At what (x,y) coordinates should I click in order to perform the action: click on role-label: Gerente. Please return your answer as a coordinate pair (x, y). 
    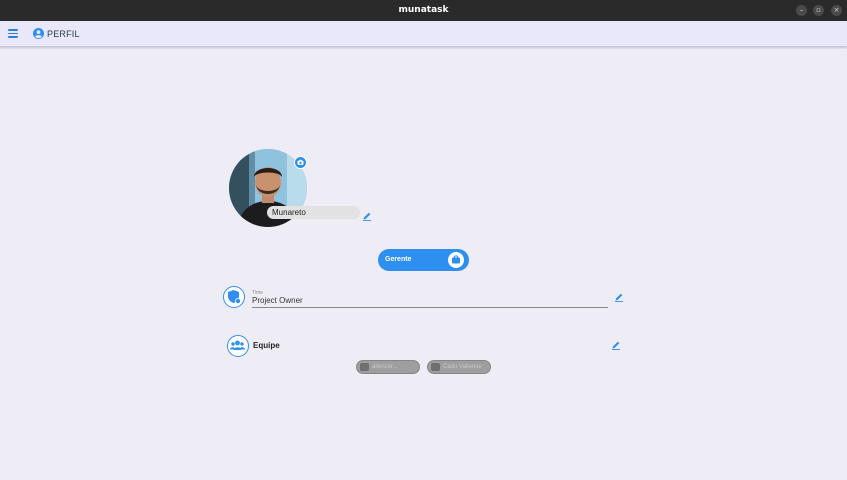
    Looking at the image, I should click on (398, 259).